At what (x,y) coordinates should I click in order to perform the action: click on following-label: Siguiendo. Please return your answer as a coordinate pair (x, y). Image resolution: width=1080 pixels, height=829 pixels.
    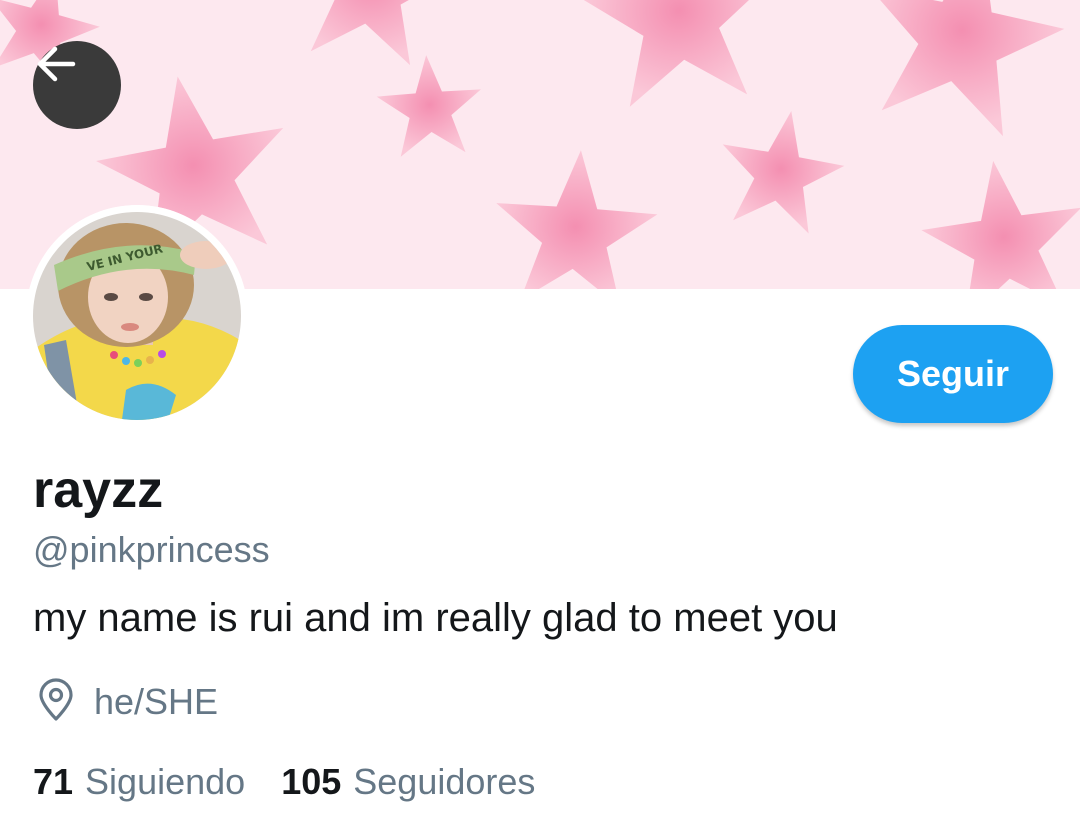
    Looking at the image, I should click on (165, 781).